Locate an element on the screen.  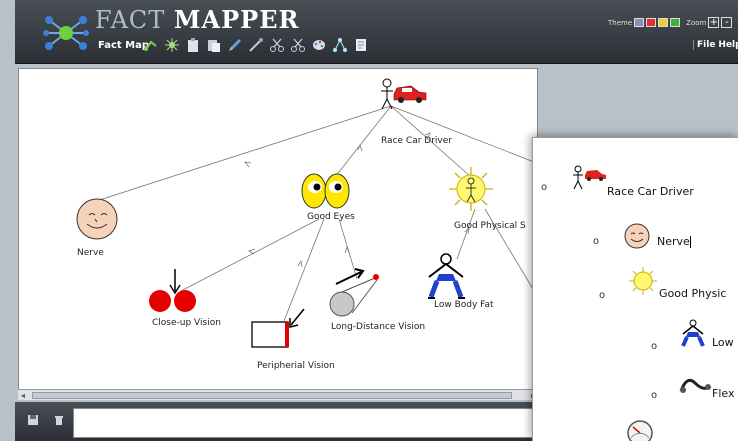
race-car-driver-small-icon is located at coordinates (589, 177).